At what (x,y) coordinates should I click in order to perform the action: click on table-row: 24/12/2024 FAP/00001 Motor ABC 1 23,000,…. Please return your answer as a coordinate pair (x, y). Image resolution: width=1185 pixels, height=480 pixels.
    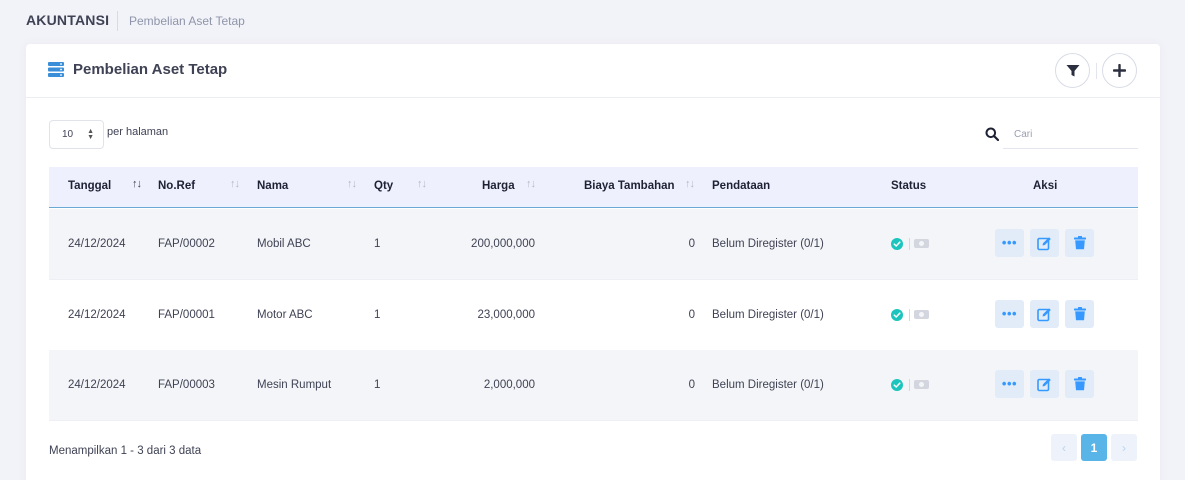
    Looking at the image, I should click on (593, 315).